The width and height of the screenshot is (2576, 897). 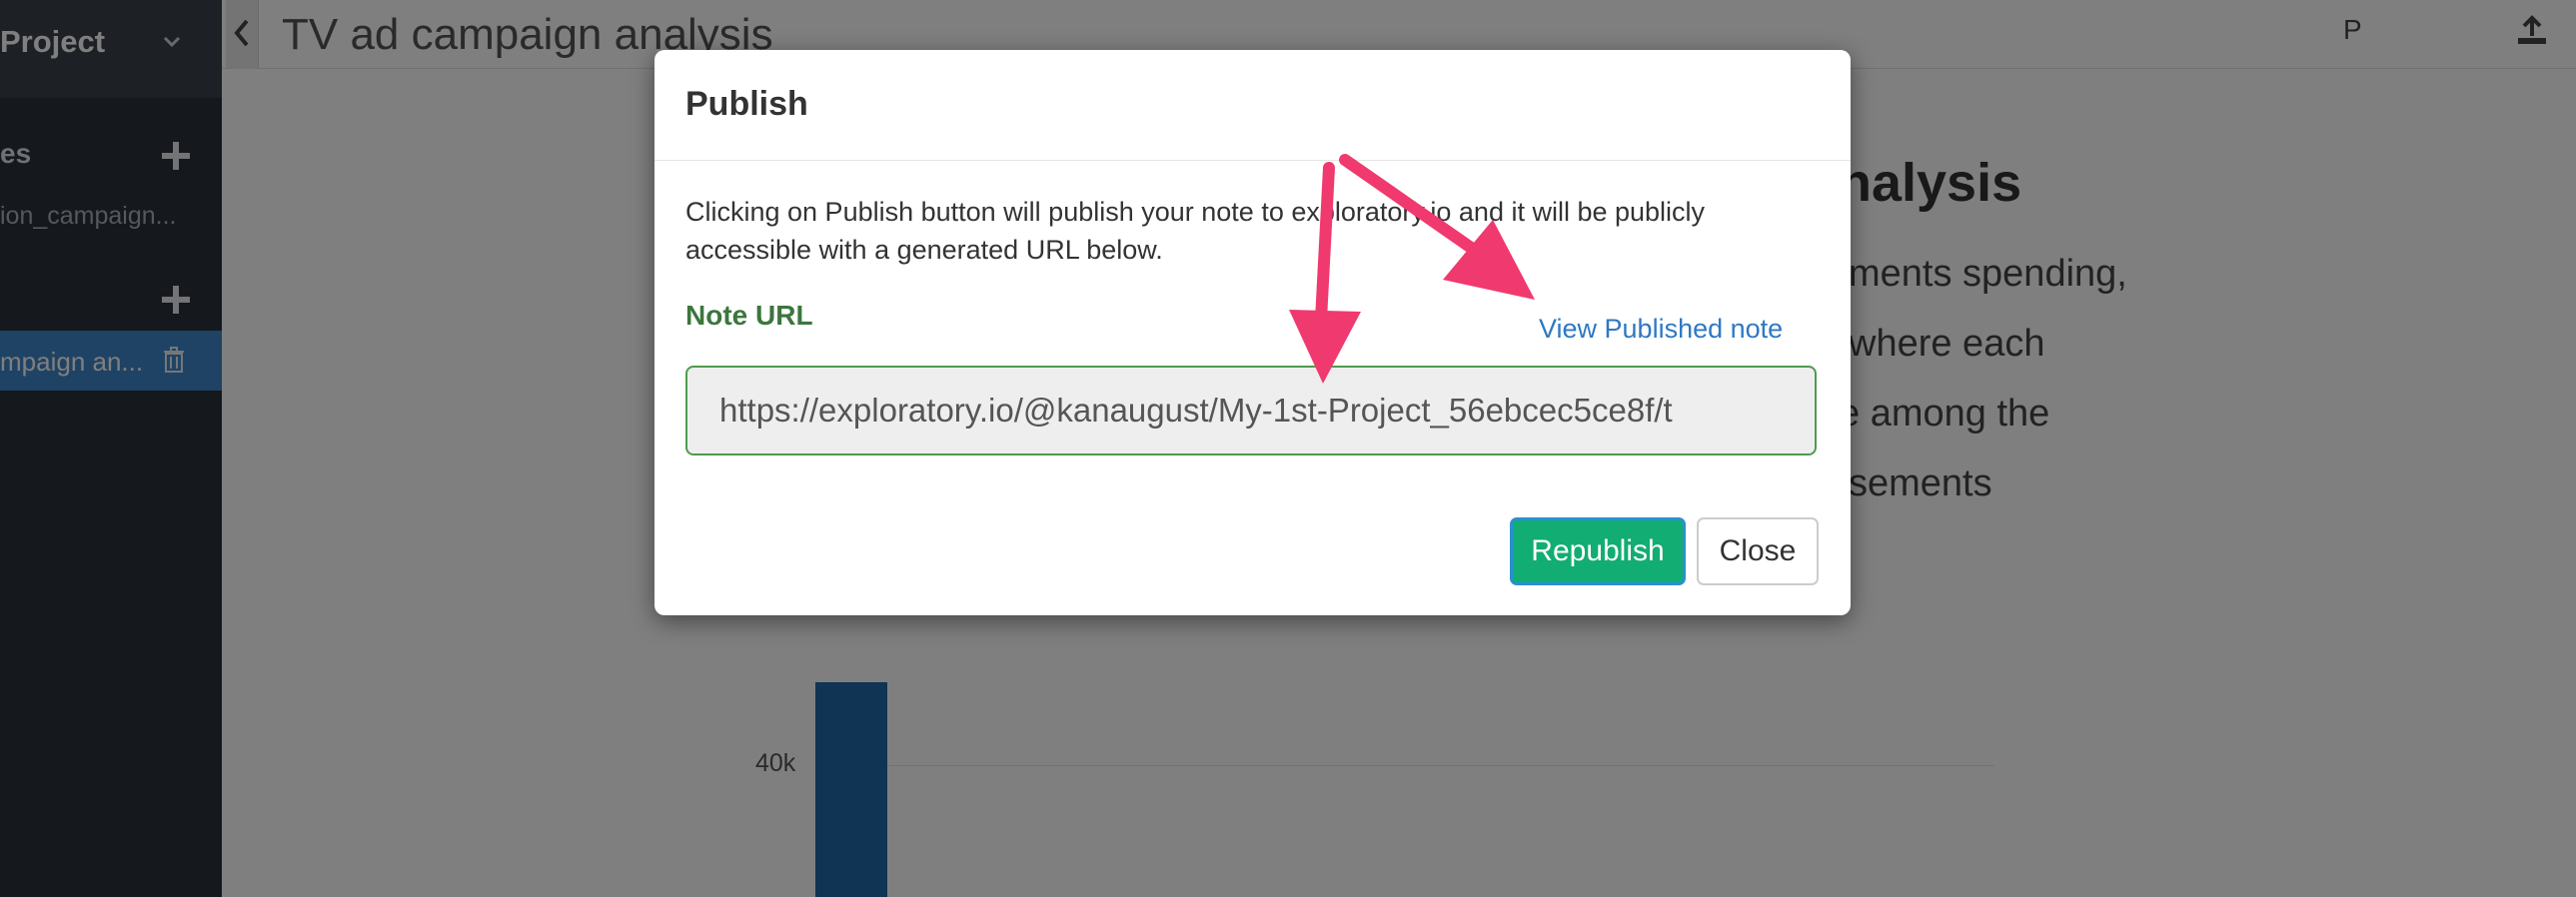 I want to click on view-published-note-link: View Published note, so click(x=1661, y=330).